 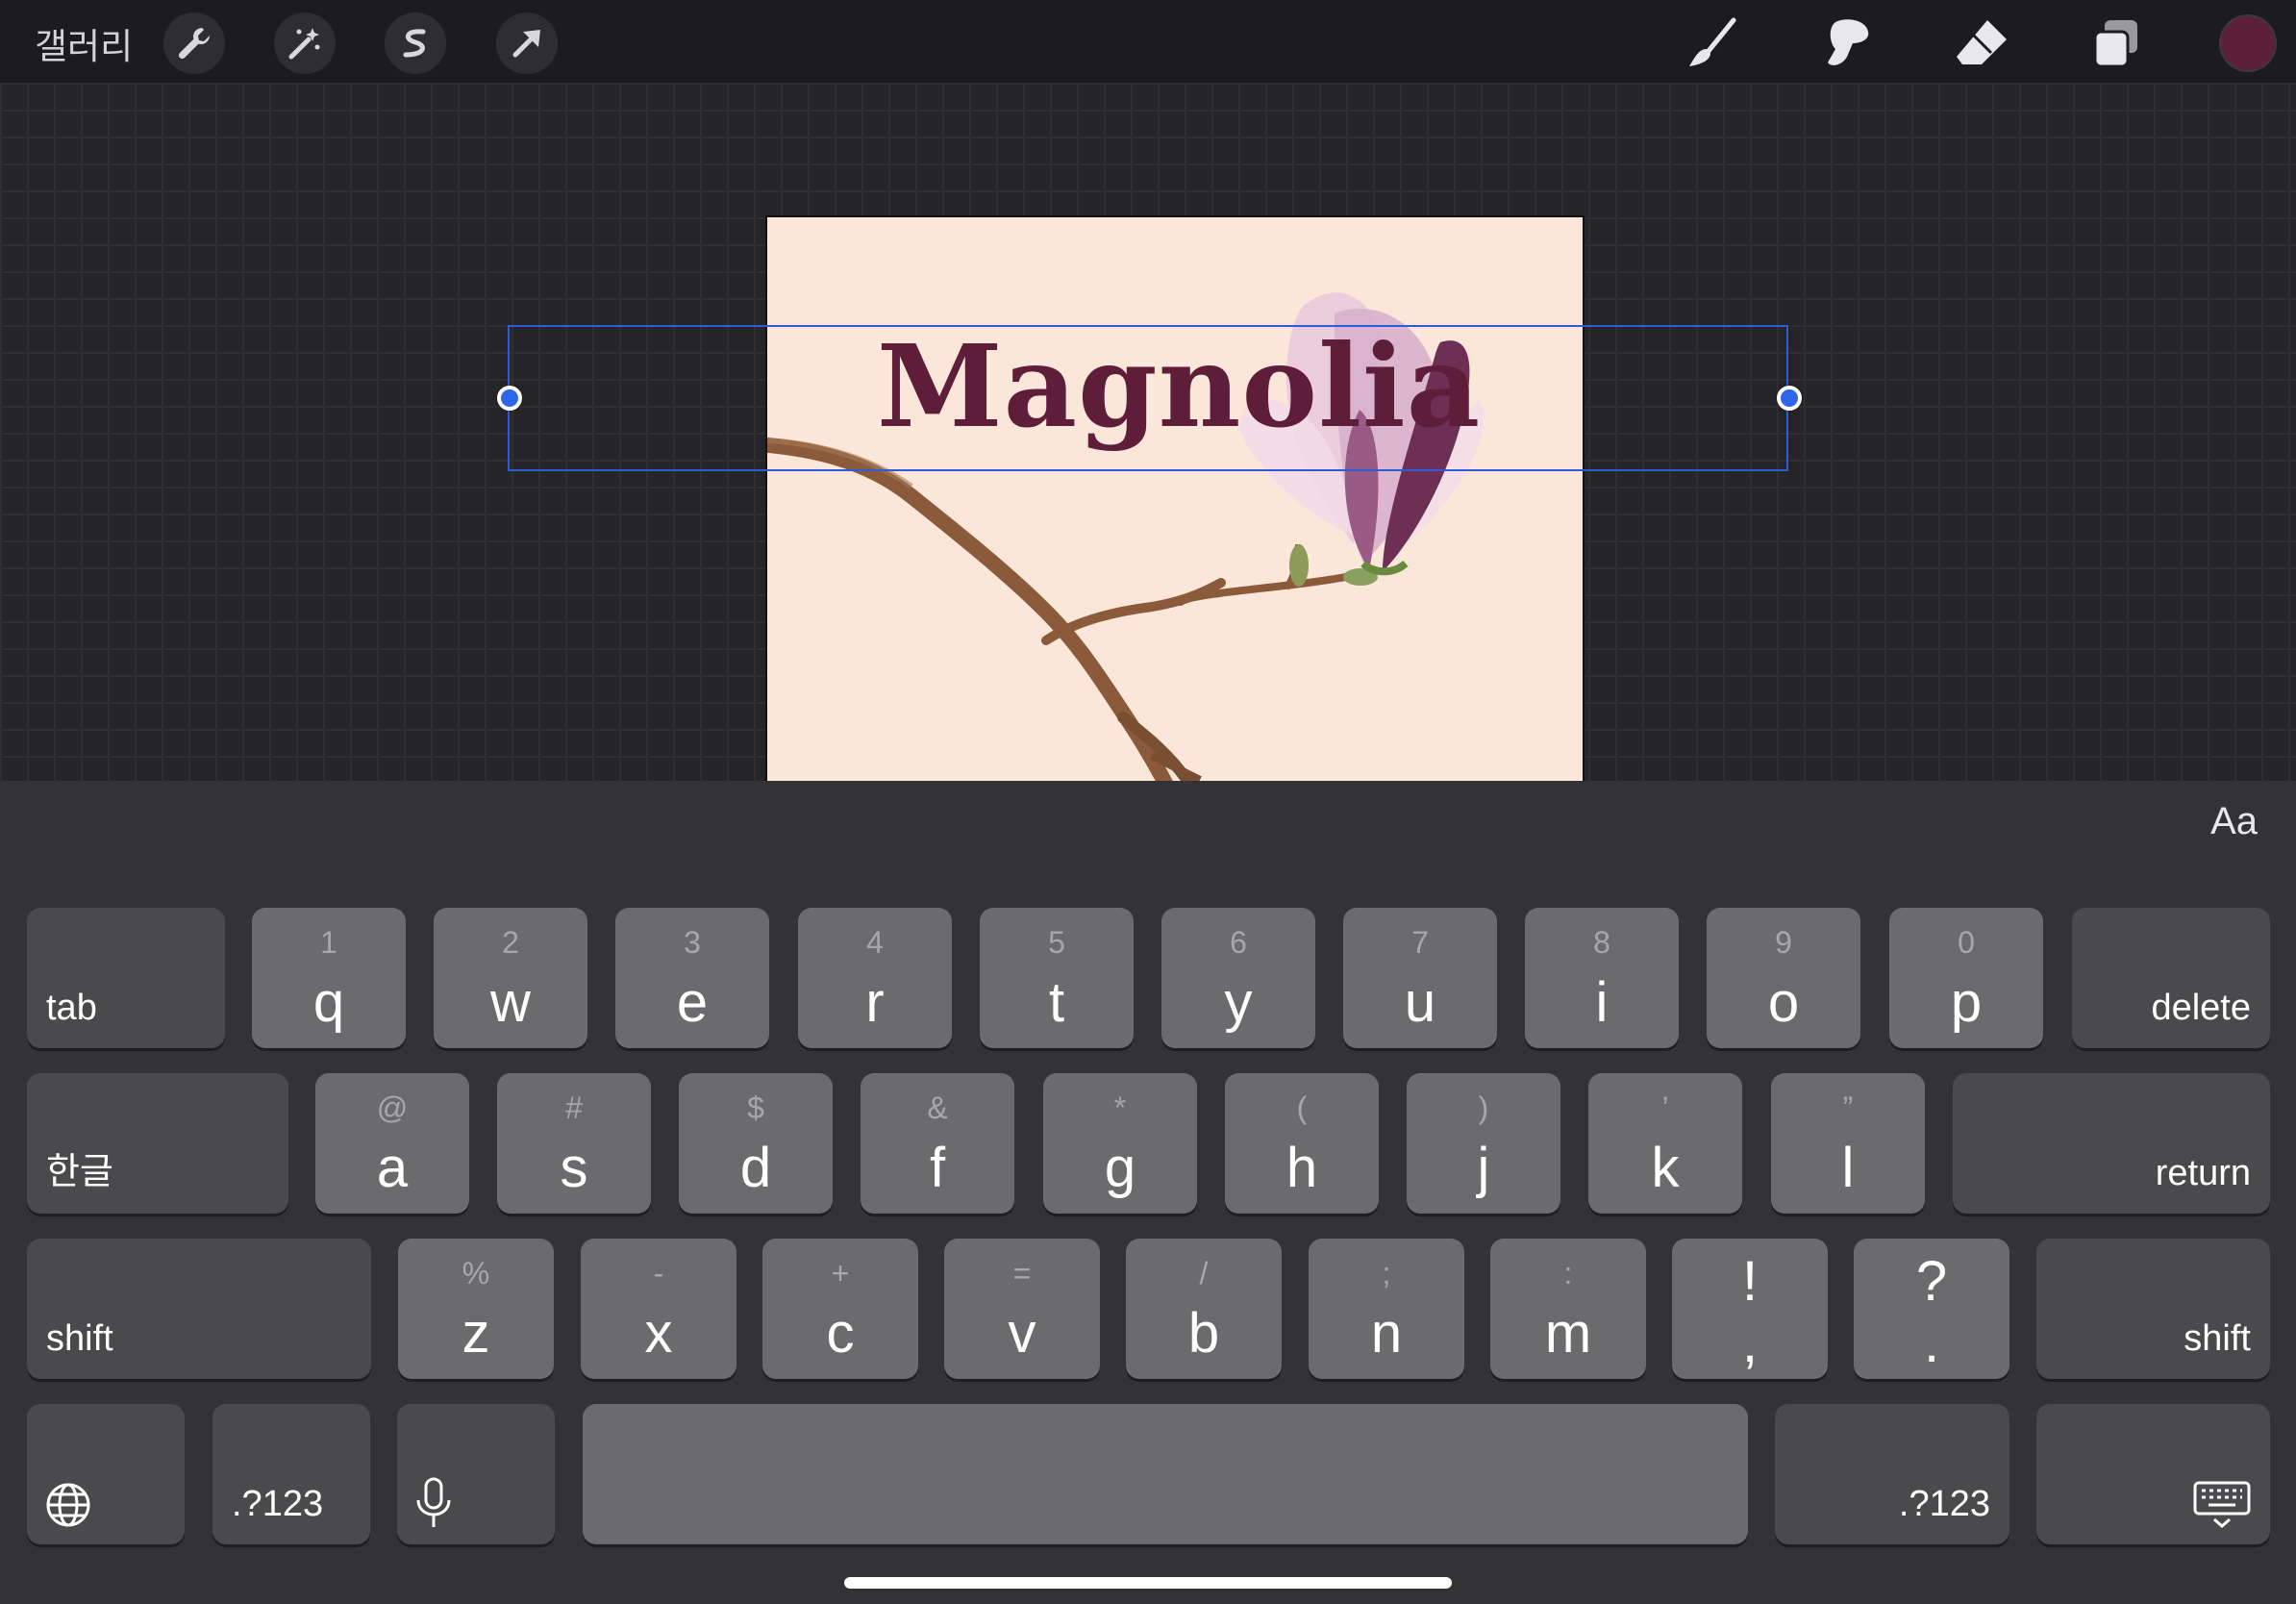 What do you see at coordinates (1148, 398) in the screenshot?
I see `text-selection-box` at bounding box center [1148, 398].